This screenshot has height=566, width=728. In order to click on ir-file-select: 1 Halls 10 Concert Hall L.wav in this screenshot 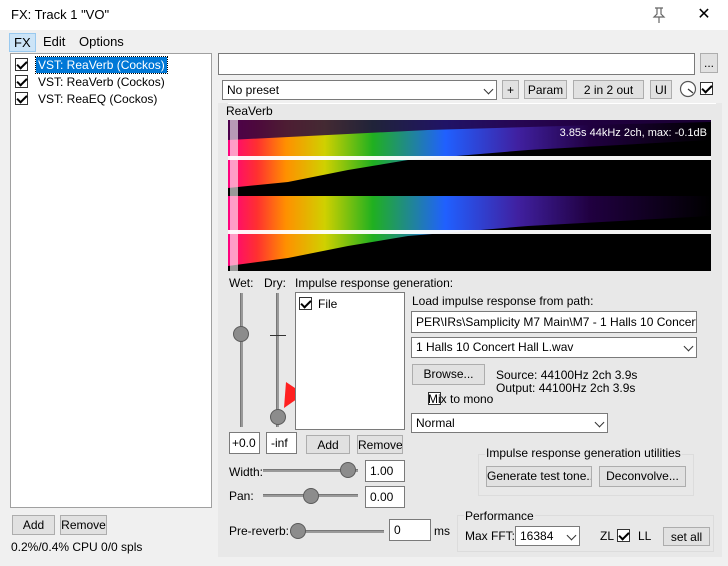, I will do `click(554, 347)`.